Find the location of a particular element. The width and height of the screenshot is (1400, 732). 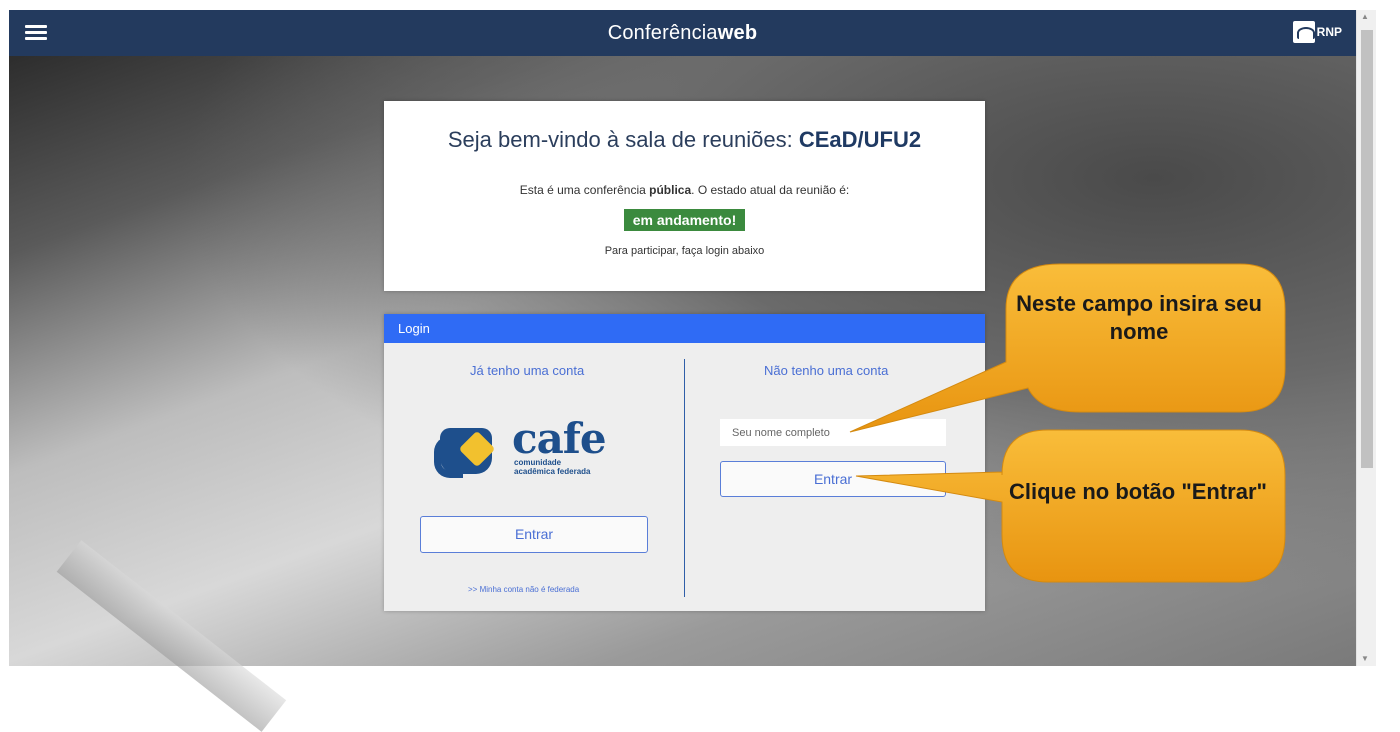

rnp-label: RNP is located at coordinates (1329, 32).